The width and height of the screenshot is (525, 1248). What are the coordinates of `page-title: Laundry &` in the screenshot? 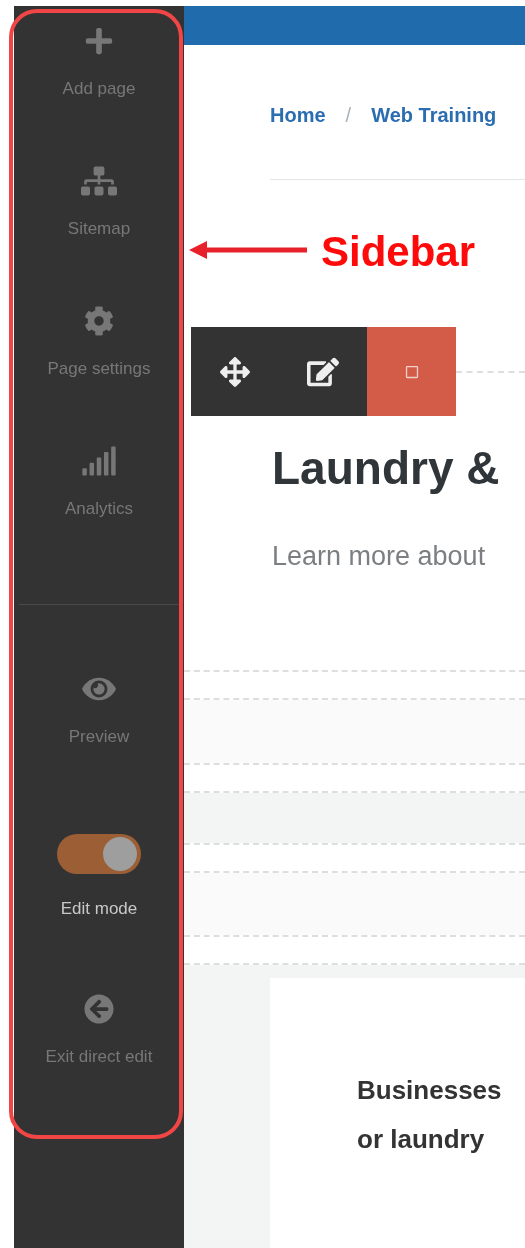 It's located at (386, 468).